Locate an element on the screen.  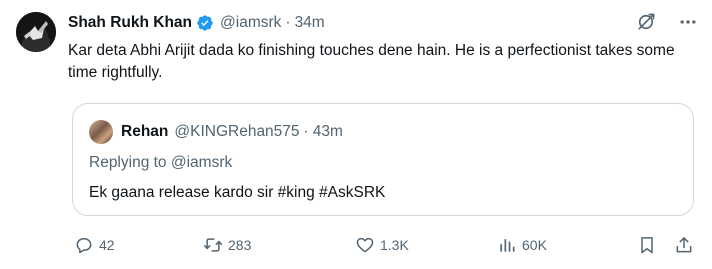
views-button: 60K is located at coordinates (522, 245).